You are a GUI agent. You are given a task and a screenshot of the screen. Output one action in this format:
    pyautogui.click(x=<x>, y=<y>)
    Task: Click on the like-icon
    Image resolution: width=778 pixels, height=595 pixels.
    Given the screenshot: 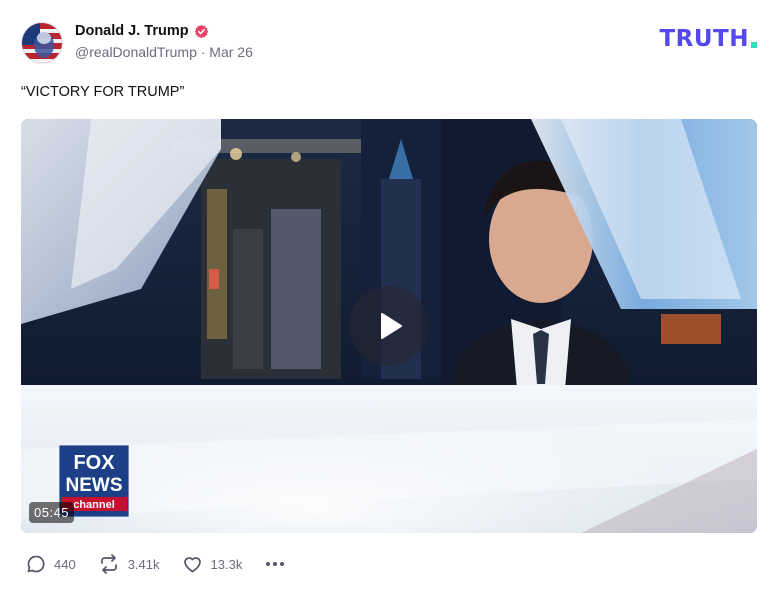 What is the action you would take?
    pyautogui.click(x=192, y=565)
    